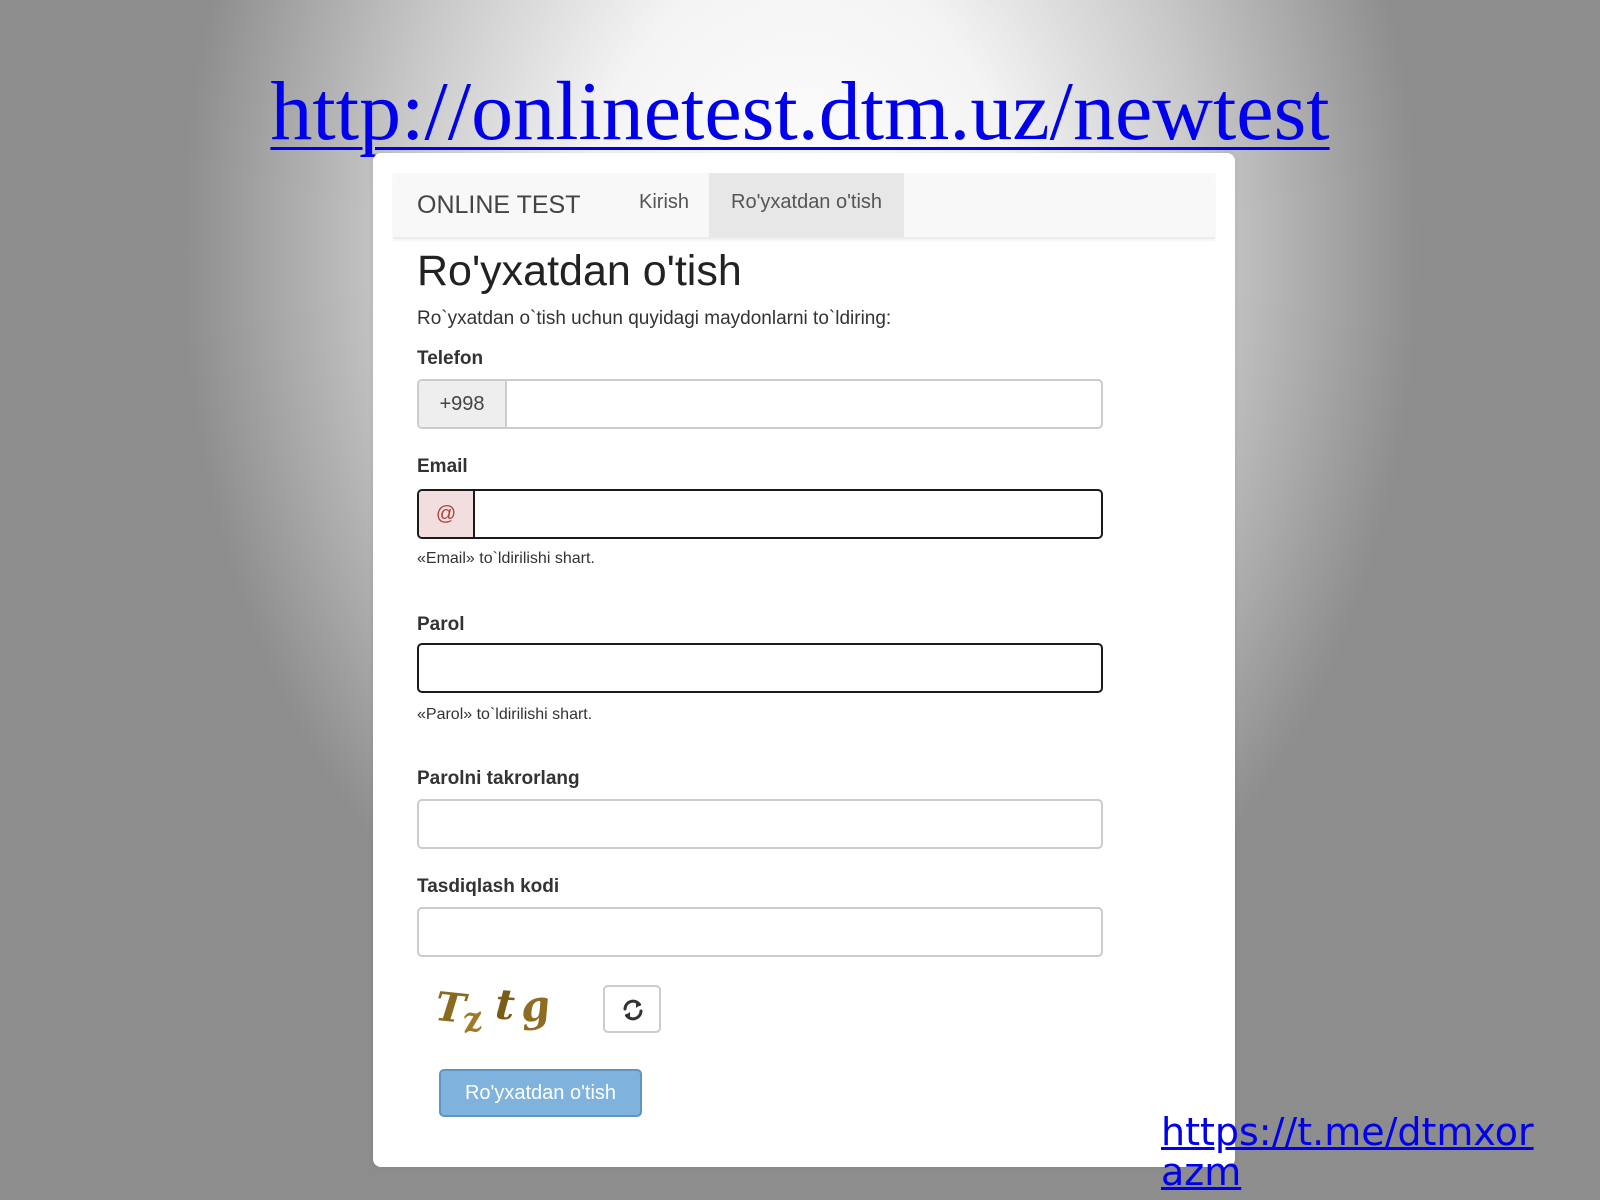 This screenshot has width=1600, height=1200. What do you see at coordinates (488, 886) in the screenshot?
I see `verification-code-label: Tasdiqlash kodi` at bounding box center [488, 886].